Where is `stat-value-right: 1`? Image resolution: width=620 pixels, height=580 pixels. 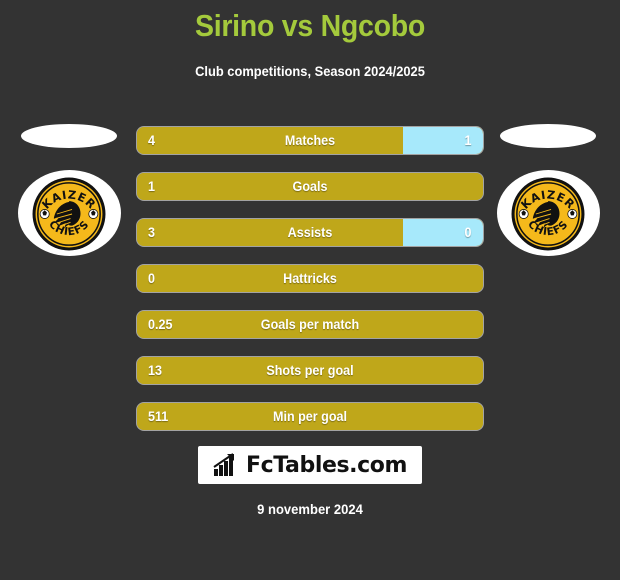
stat-value-right: 1 is located at coordinates (468, 140).